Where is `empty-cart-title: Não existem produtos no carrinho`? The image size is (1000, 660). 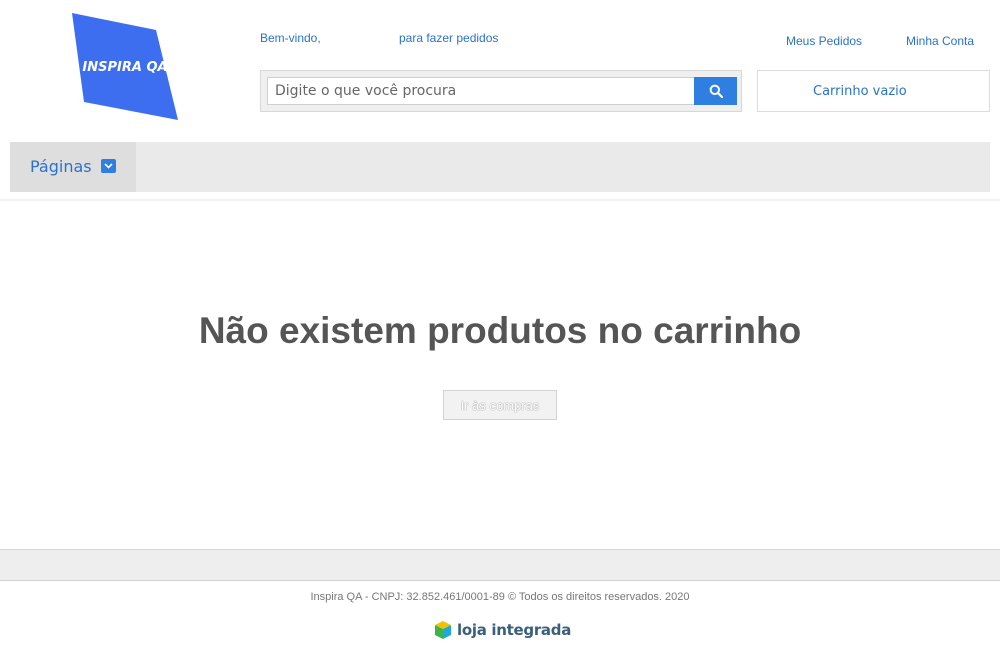
empty-cart-title: Não existem produtos no carrinho is located at coordinates (500, 330).